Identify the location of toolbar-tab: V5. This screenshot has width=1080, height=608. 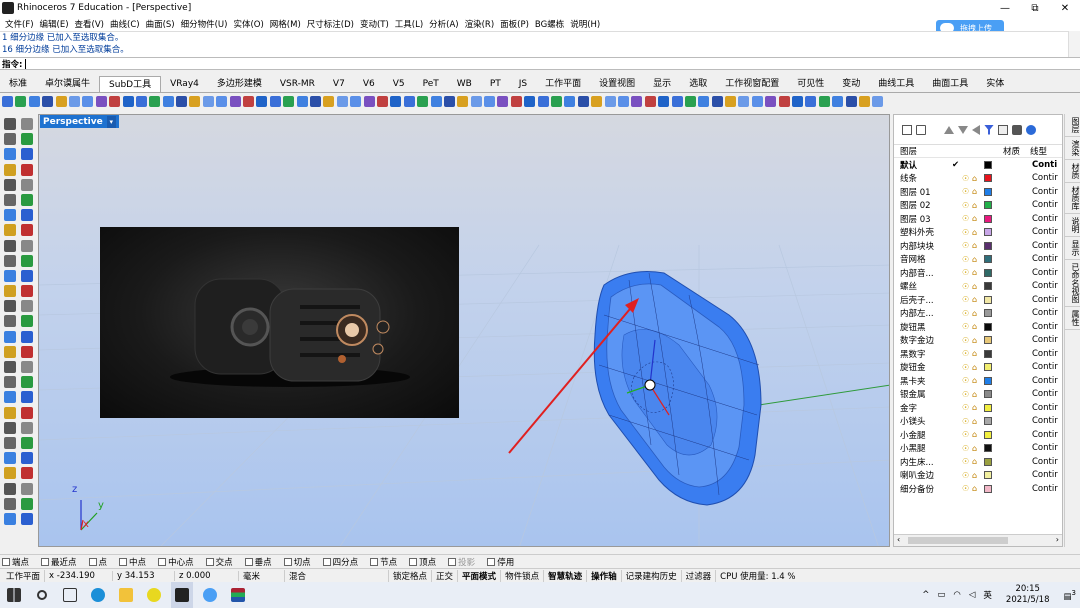
(399, 84).